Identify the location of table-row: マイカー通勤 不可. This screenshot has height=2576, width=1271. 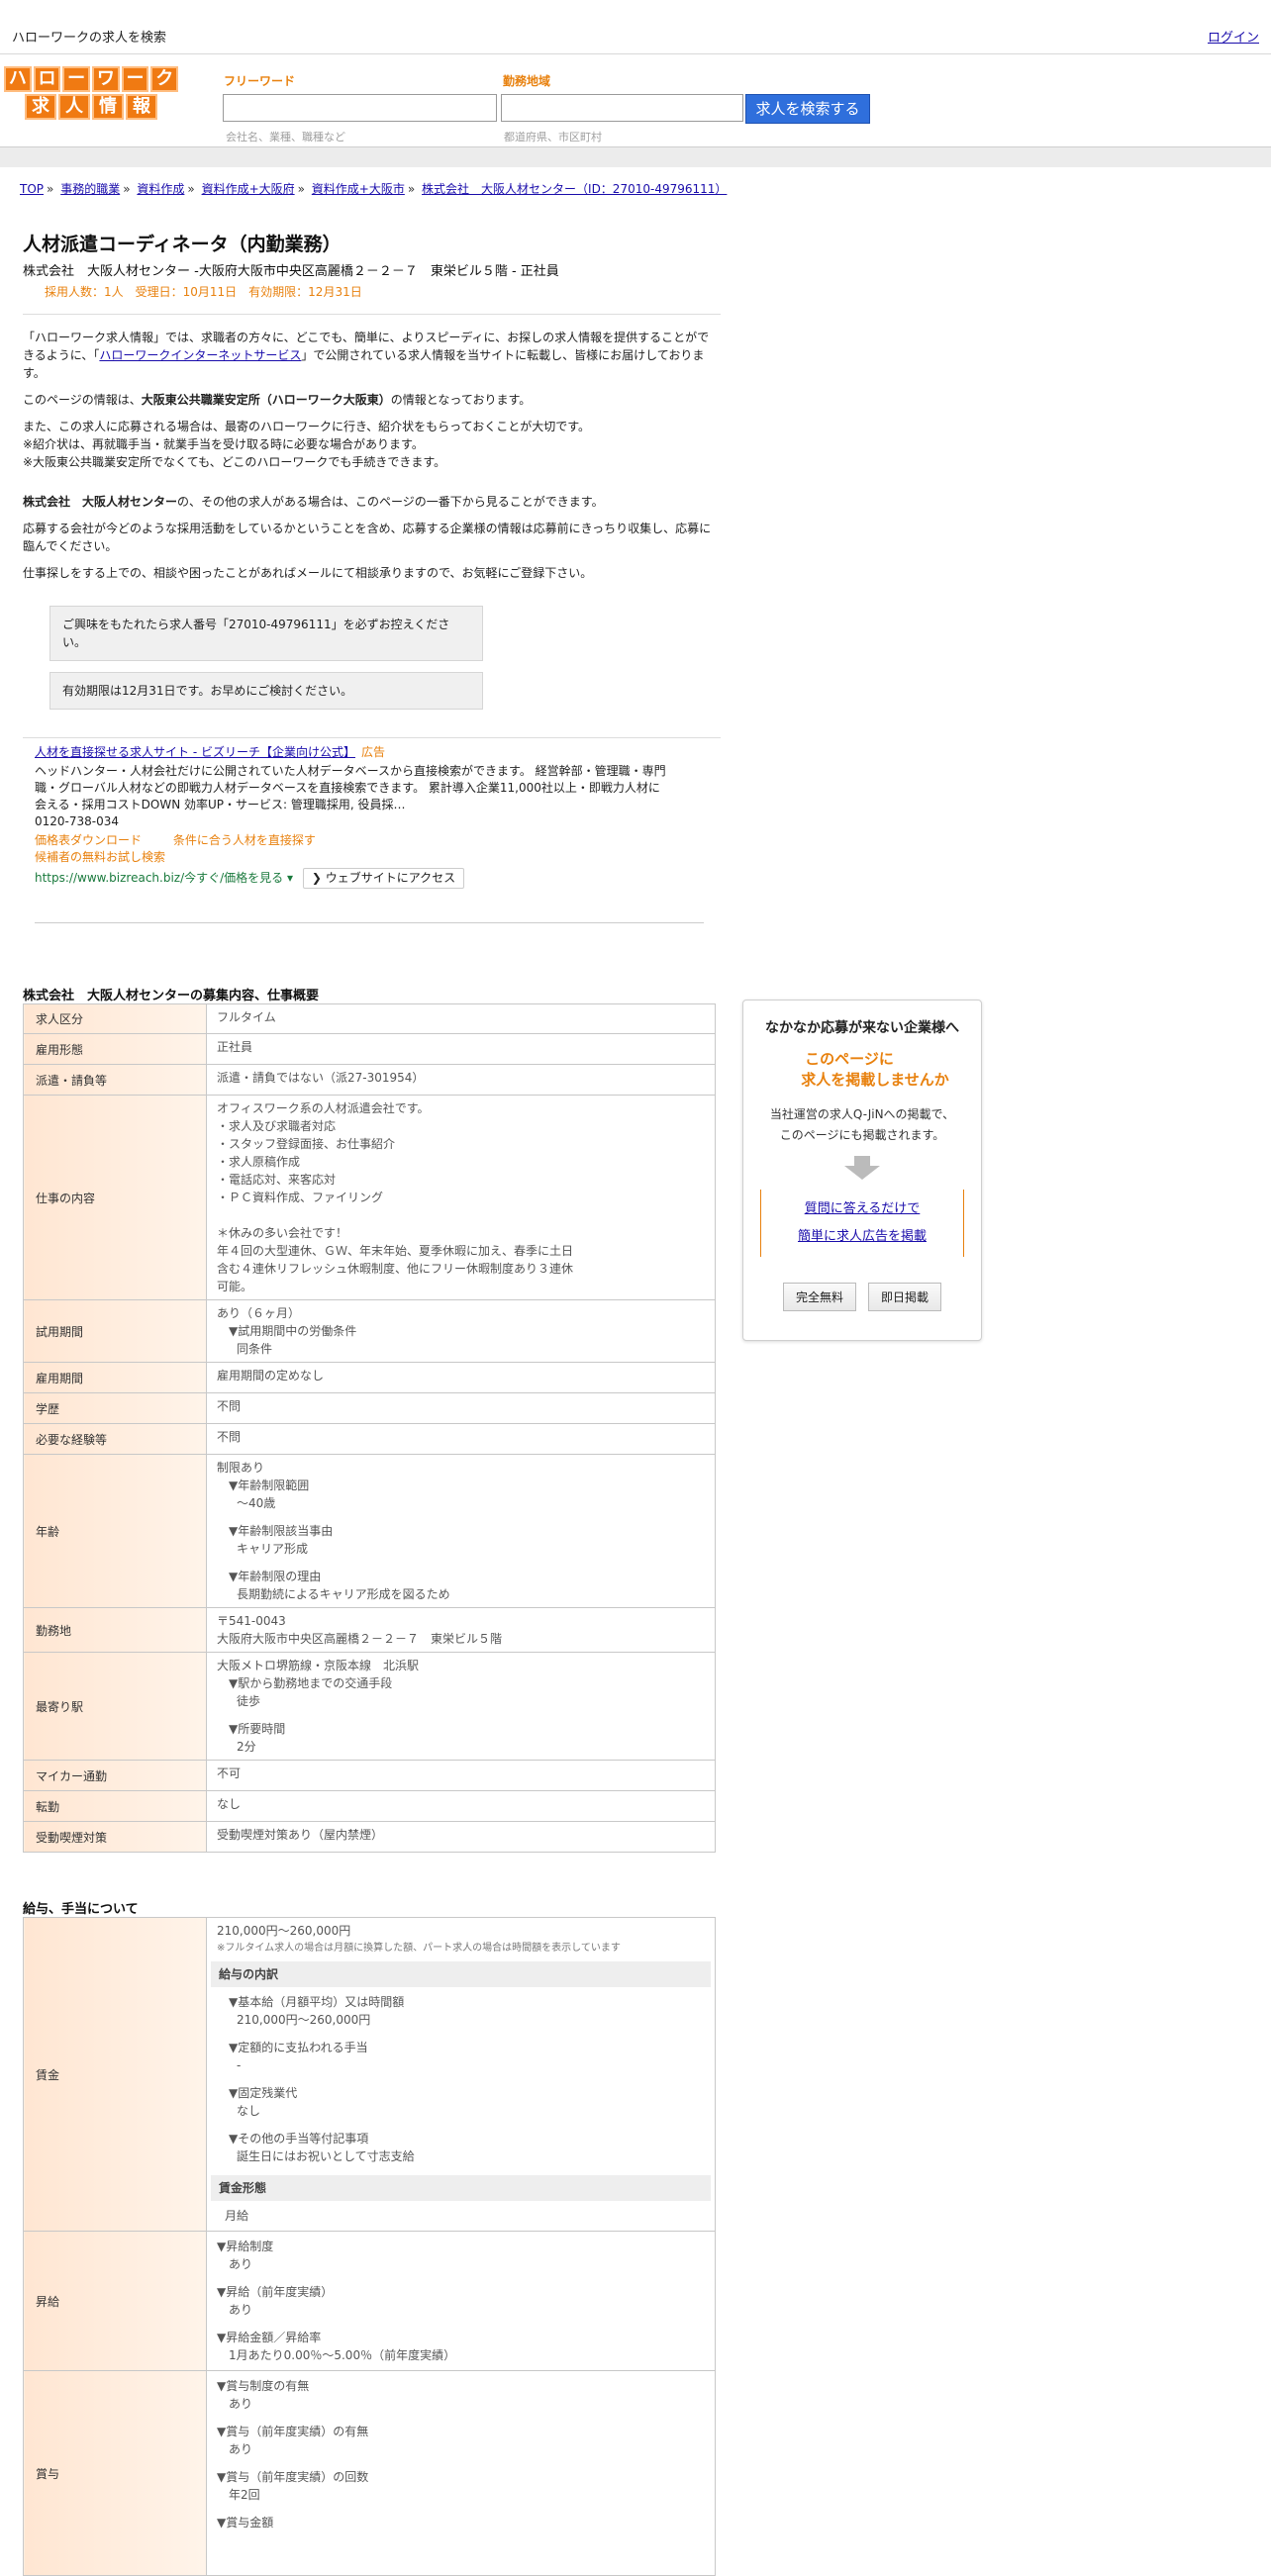
(370, 1775).